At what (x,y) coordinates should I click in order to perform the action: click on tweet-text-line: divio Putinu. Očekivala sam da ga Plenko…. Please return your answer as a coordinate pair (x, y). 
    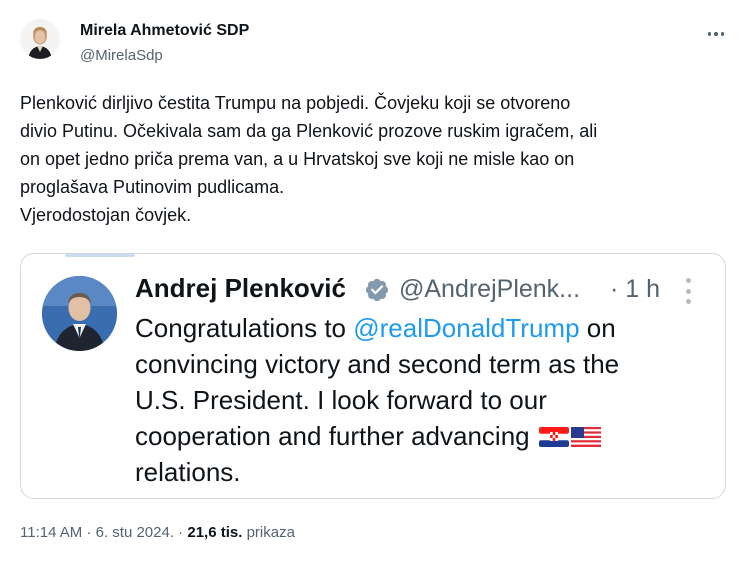
    Looking at the image, I should click on (309, 131).